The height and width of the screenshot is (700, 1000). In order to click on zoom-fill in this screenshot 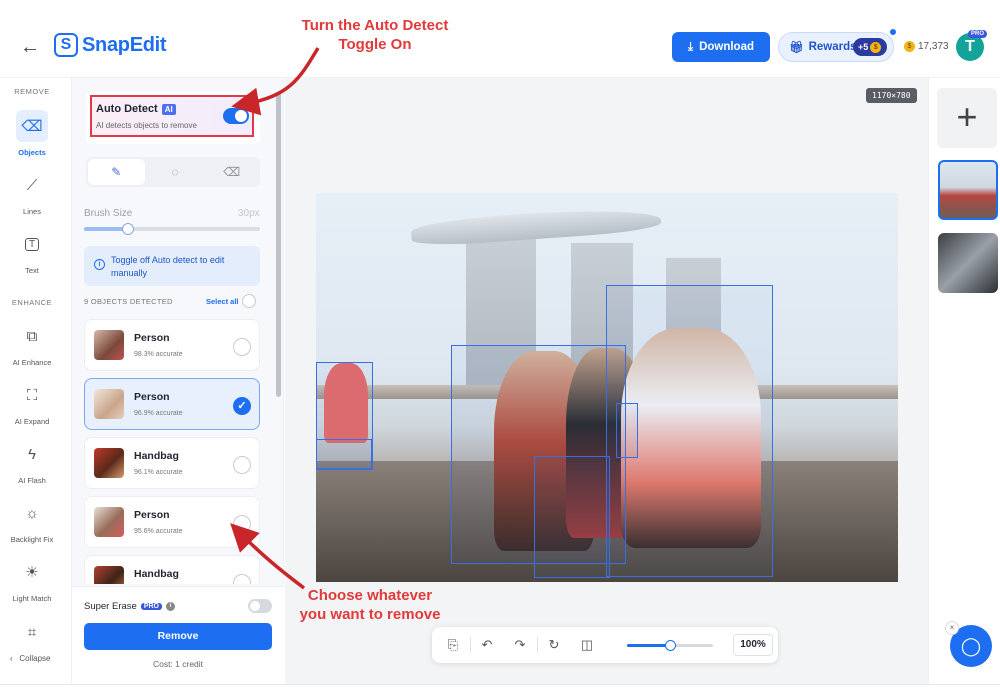, I will do `click(648, 645)`.